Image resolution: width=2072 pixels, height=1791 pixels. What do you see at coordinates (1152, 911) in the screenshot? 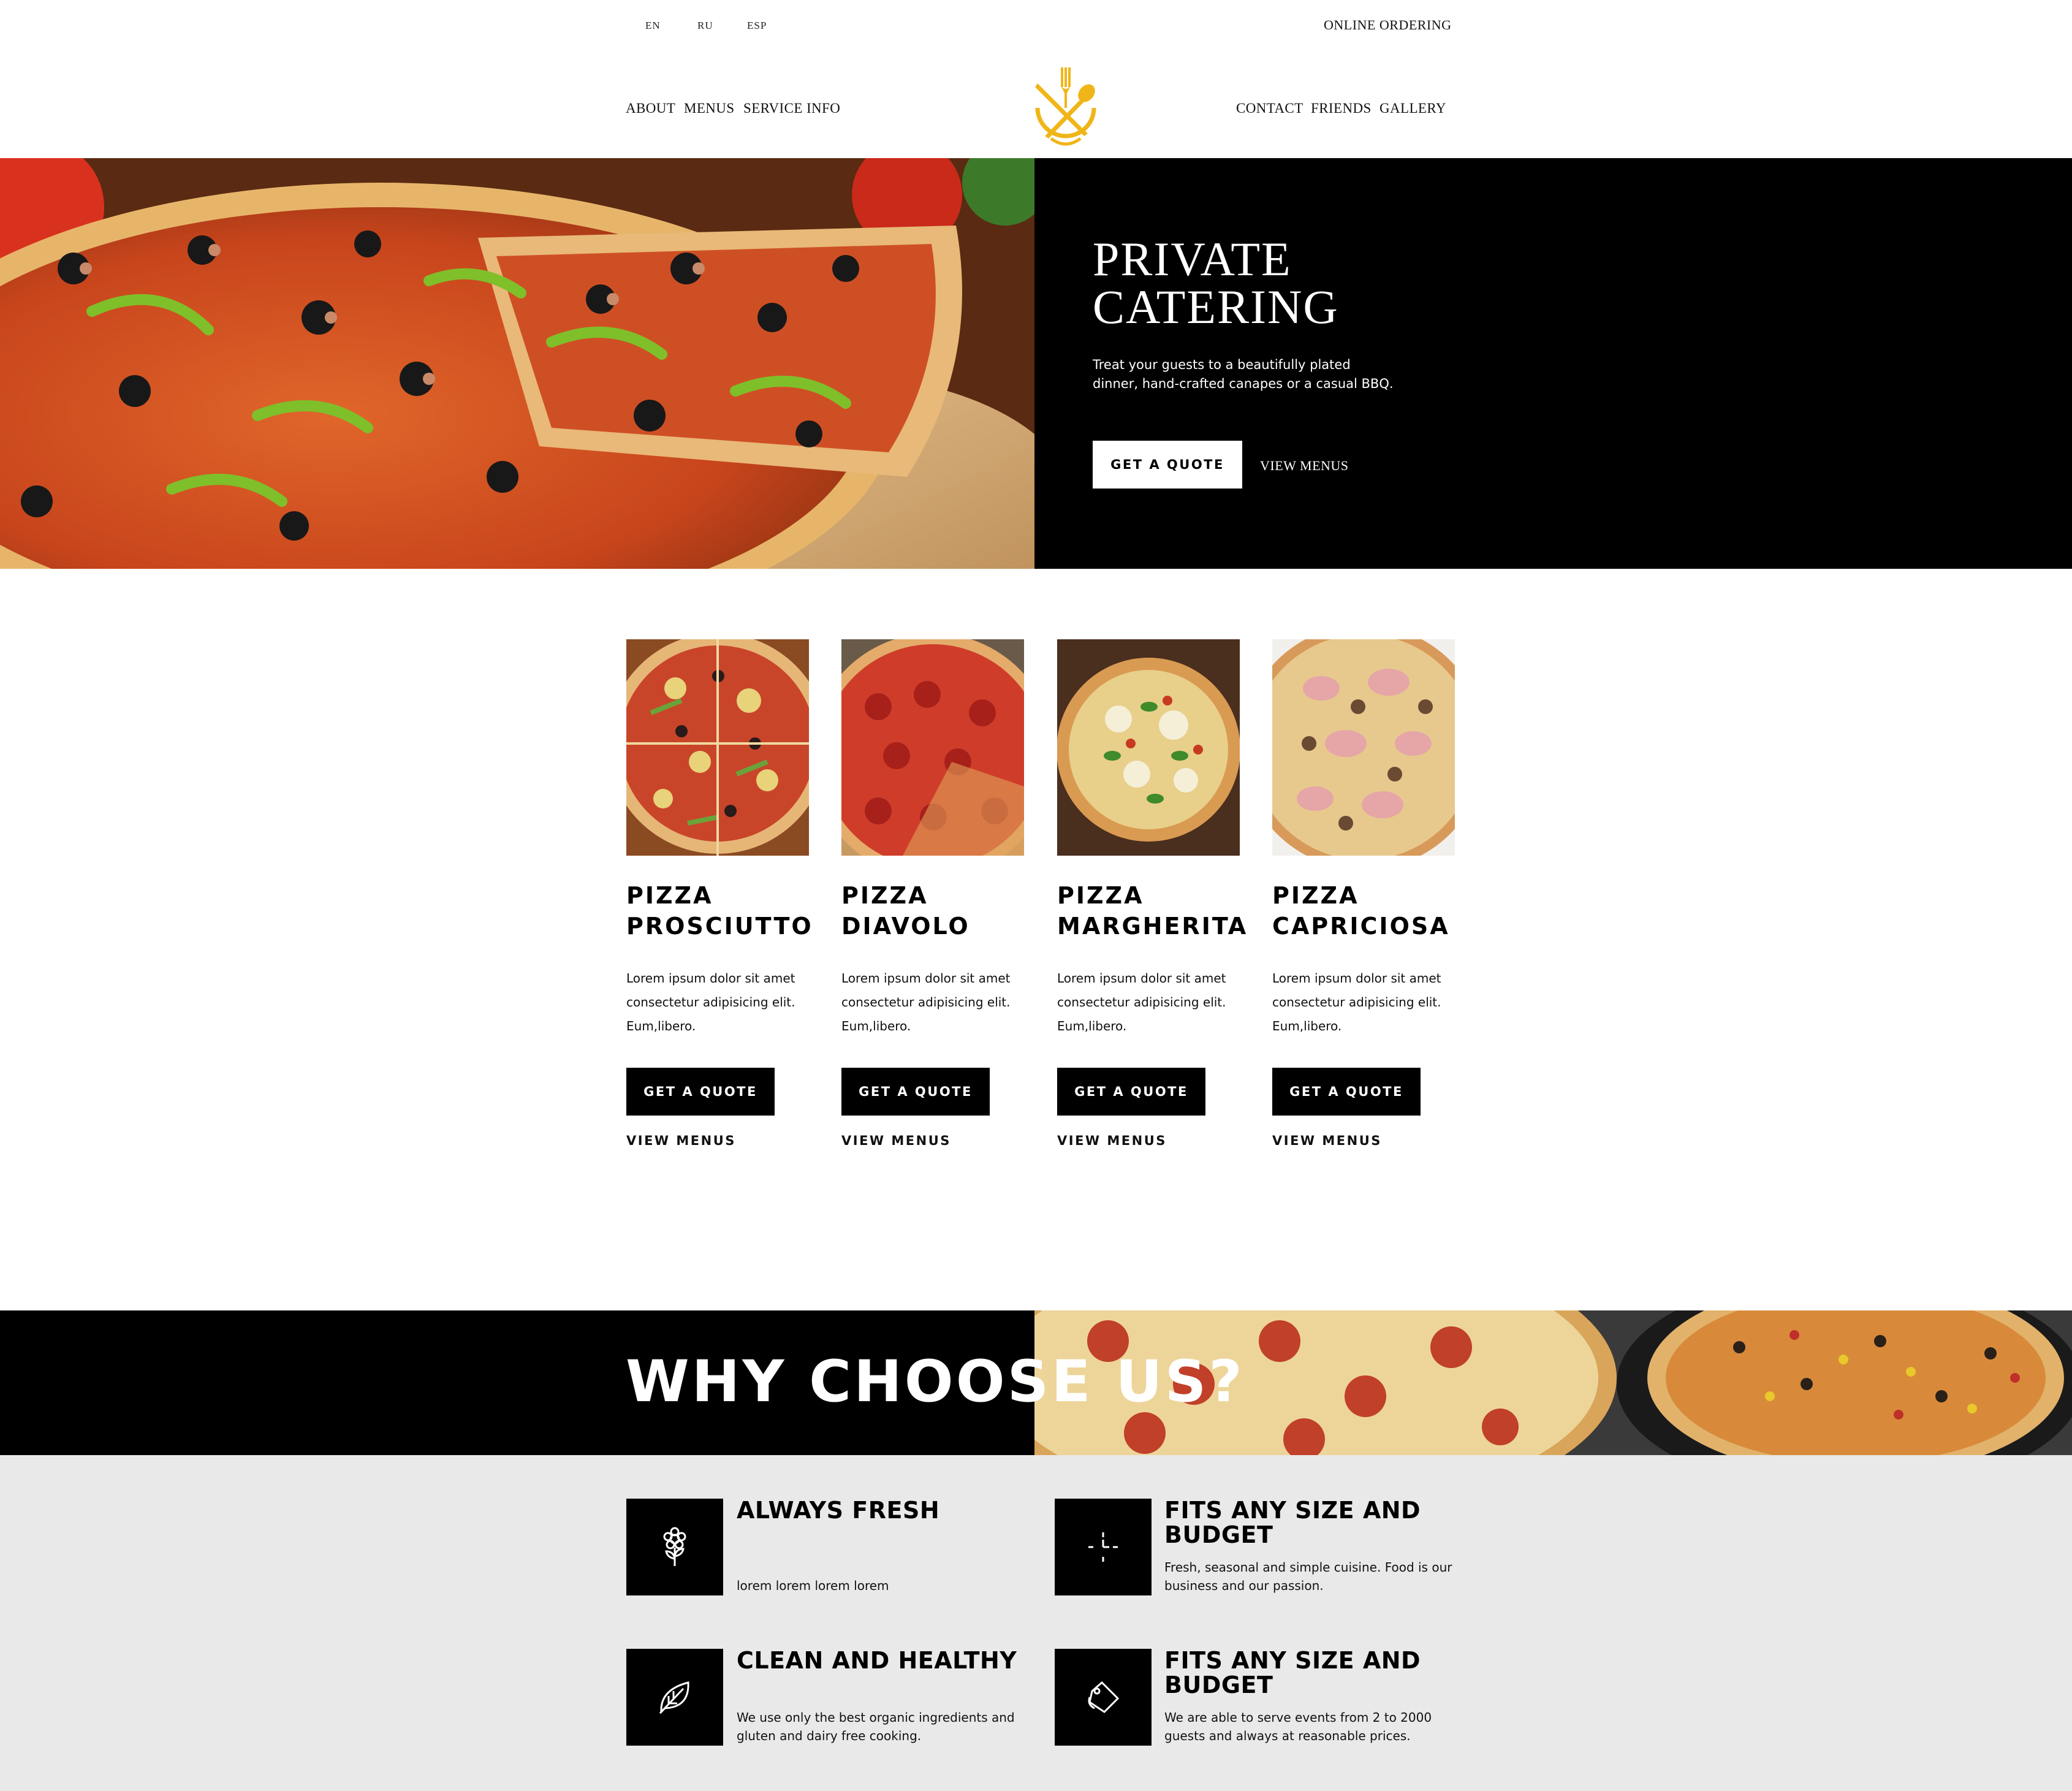
I see `product-title-margherita: PIZZA MARGHERITA` at bounding box center [1152, 911].